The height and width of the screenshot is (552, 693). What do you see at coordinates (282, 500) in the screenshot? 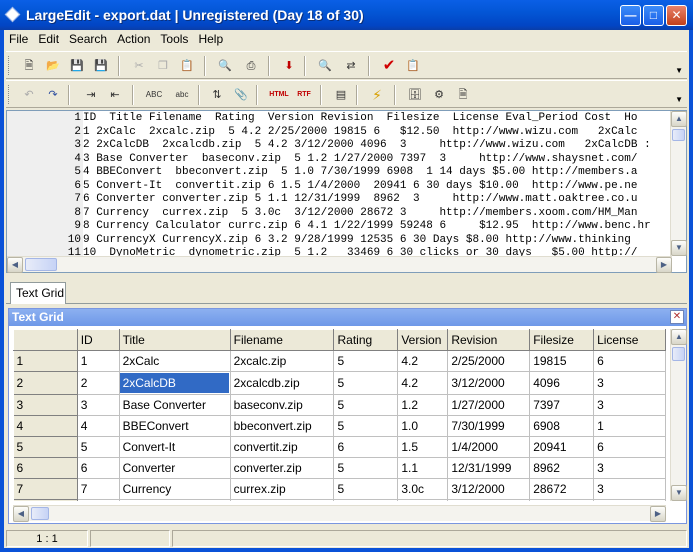
I see `grid-cell: currc.zip` at bounding box center [282, 500].